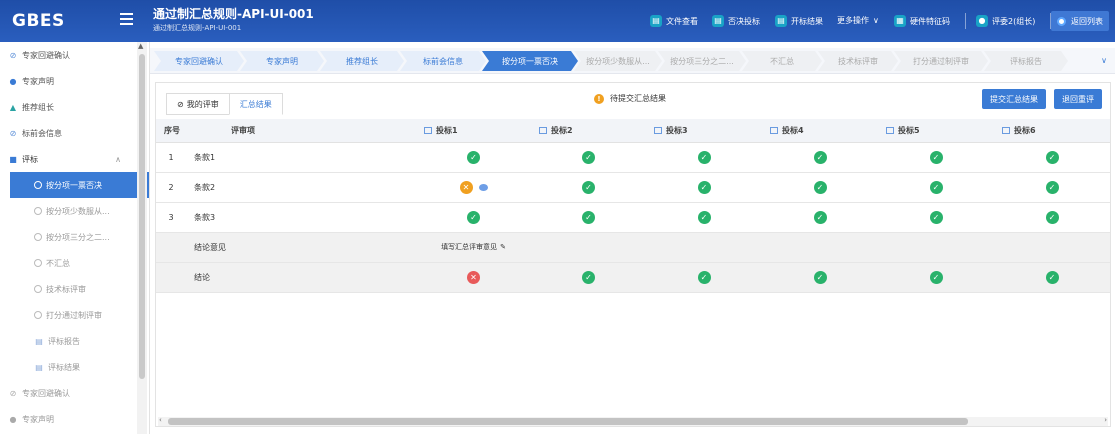 This screenshot has height=434, width=1115. What do you see at coordinates (599, 98) in the screenshot?
I see `warning-icon: !` at bounding box center [599, 98].